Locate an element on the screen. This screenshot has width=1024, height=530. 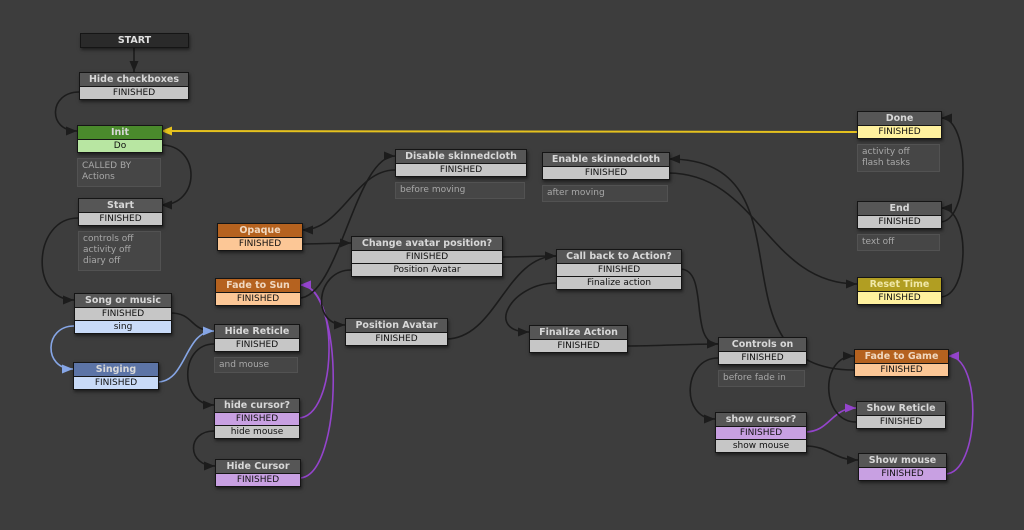
state-title: Start is located at coordinates (120, 205).